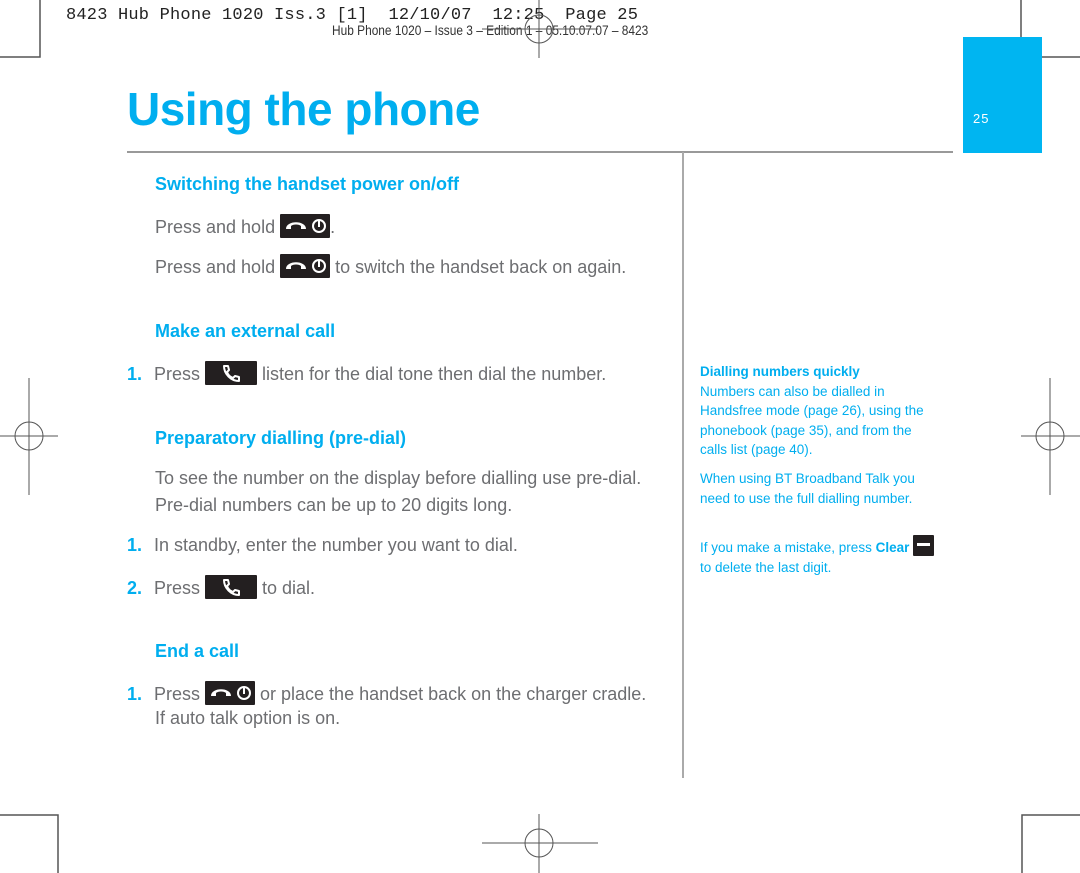 The image size is (1080, 873). Describe the element at coordinates (245, 331) in the screenshot. I see `section-heading-external-call: Make an external call` at that location.